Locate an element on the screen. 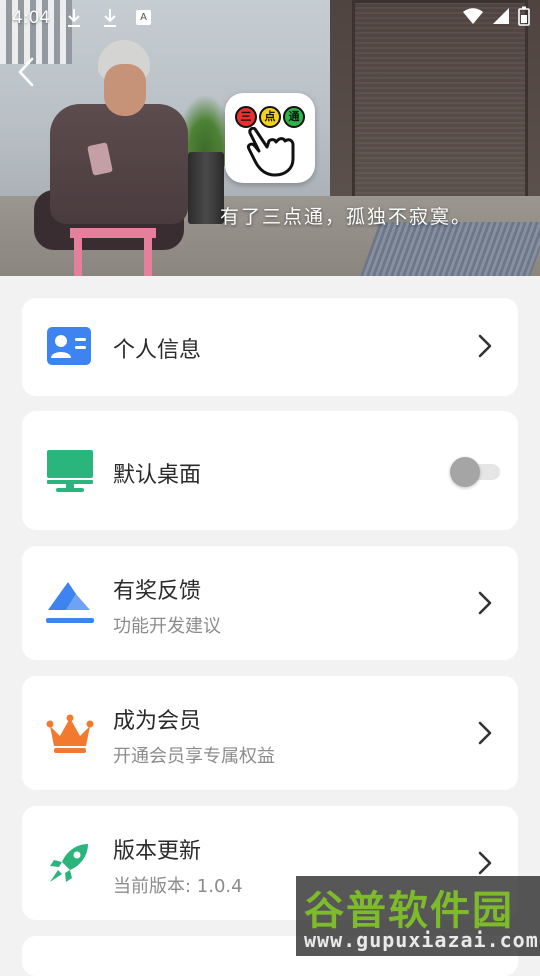  status-bar: 4:04 A is located at coordinates (270, 18).